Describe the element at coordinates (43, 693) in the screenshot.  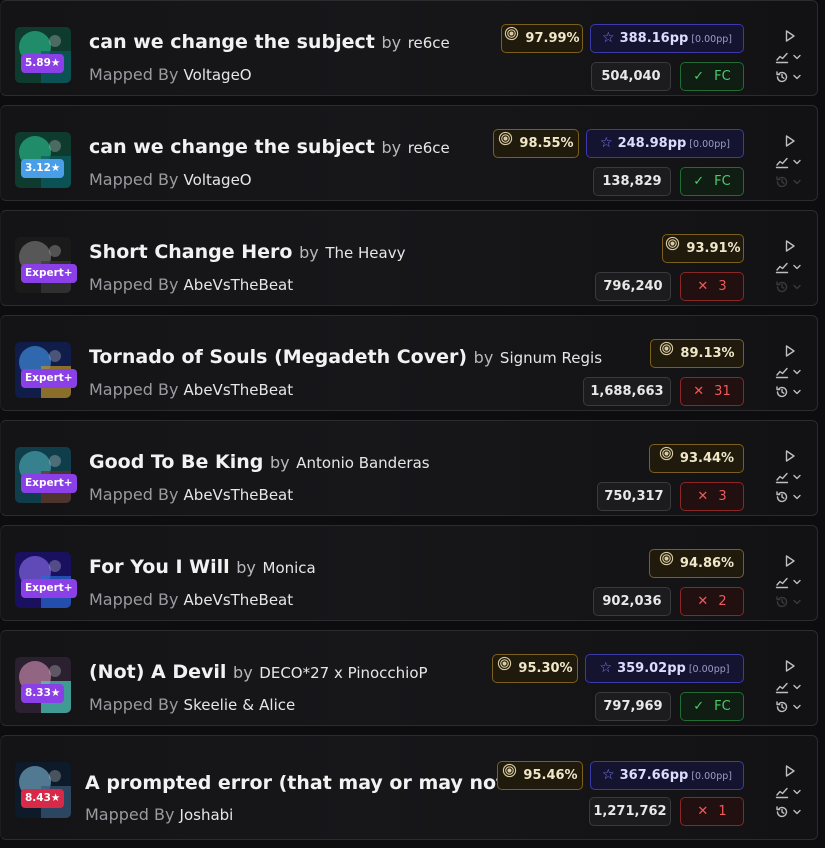
I see `difficulty-badge: 8.33★` at that location.